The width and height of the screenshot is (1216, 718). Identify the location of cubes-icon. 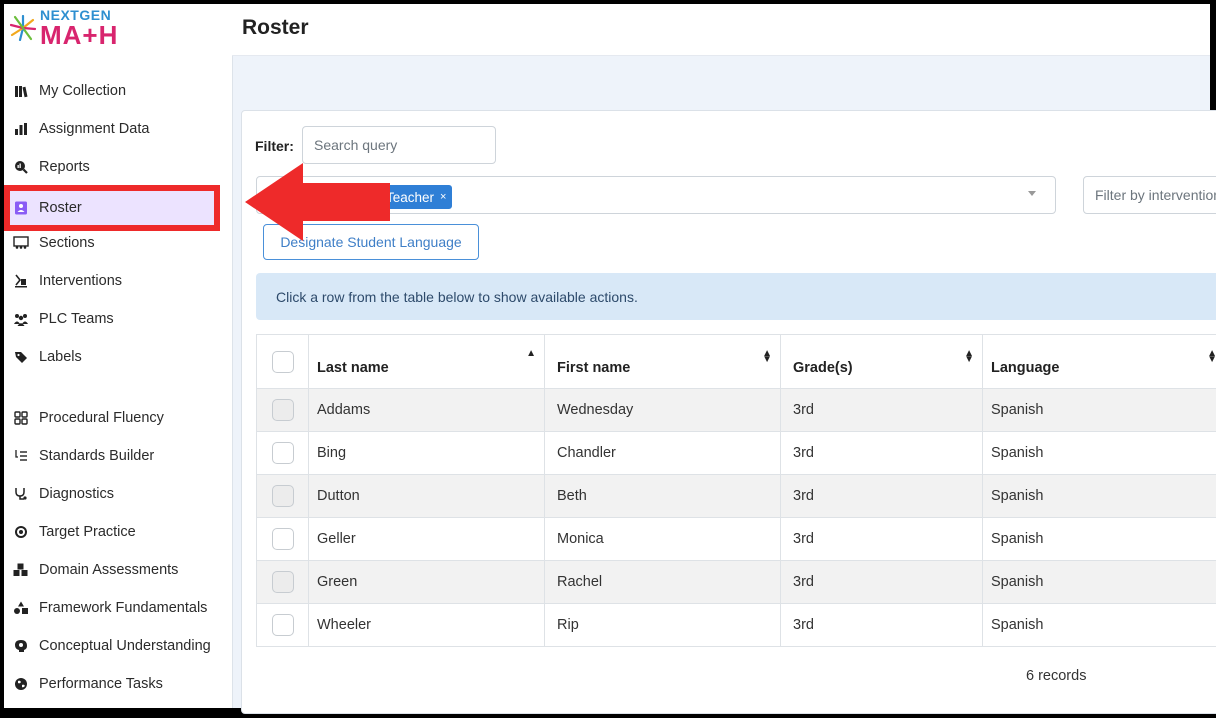
(21, 570).